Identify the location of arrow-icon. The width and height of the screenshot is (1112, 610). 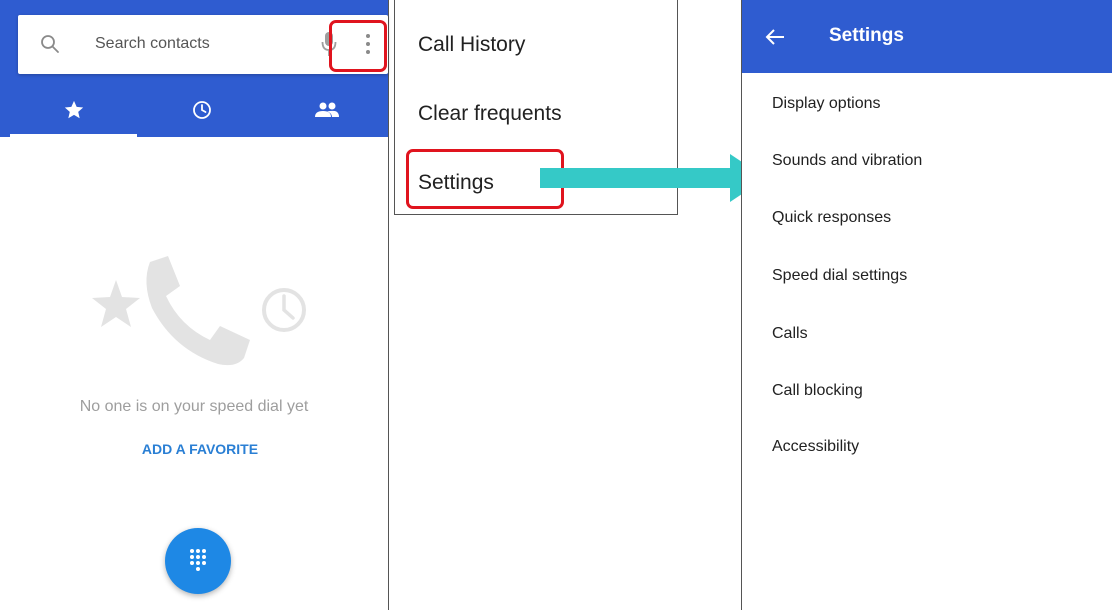
(653, 178).